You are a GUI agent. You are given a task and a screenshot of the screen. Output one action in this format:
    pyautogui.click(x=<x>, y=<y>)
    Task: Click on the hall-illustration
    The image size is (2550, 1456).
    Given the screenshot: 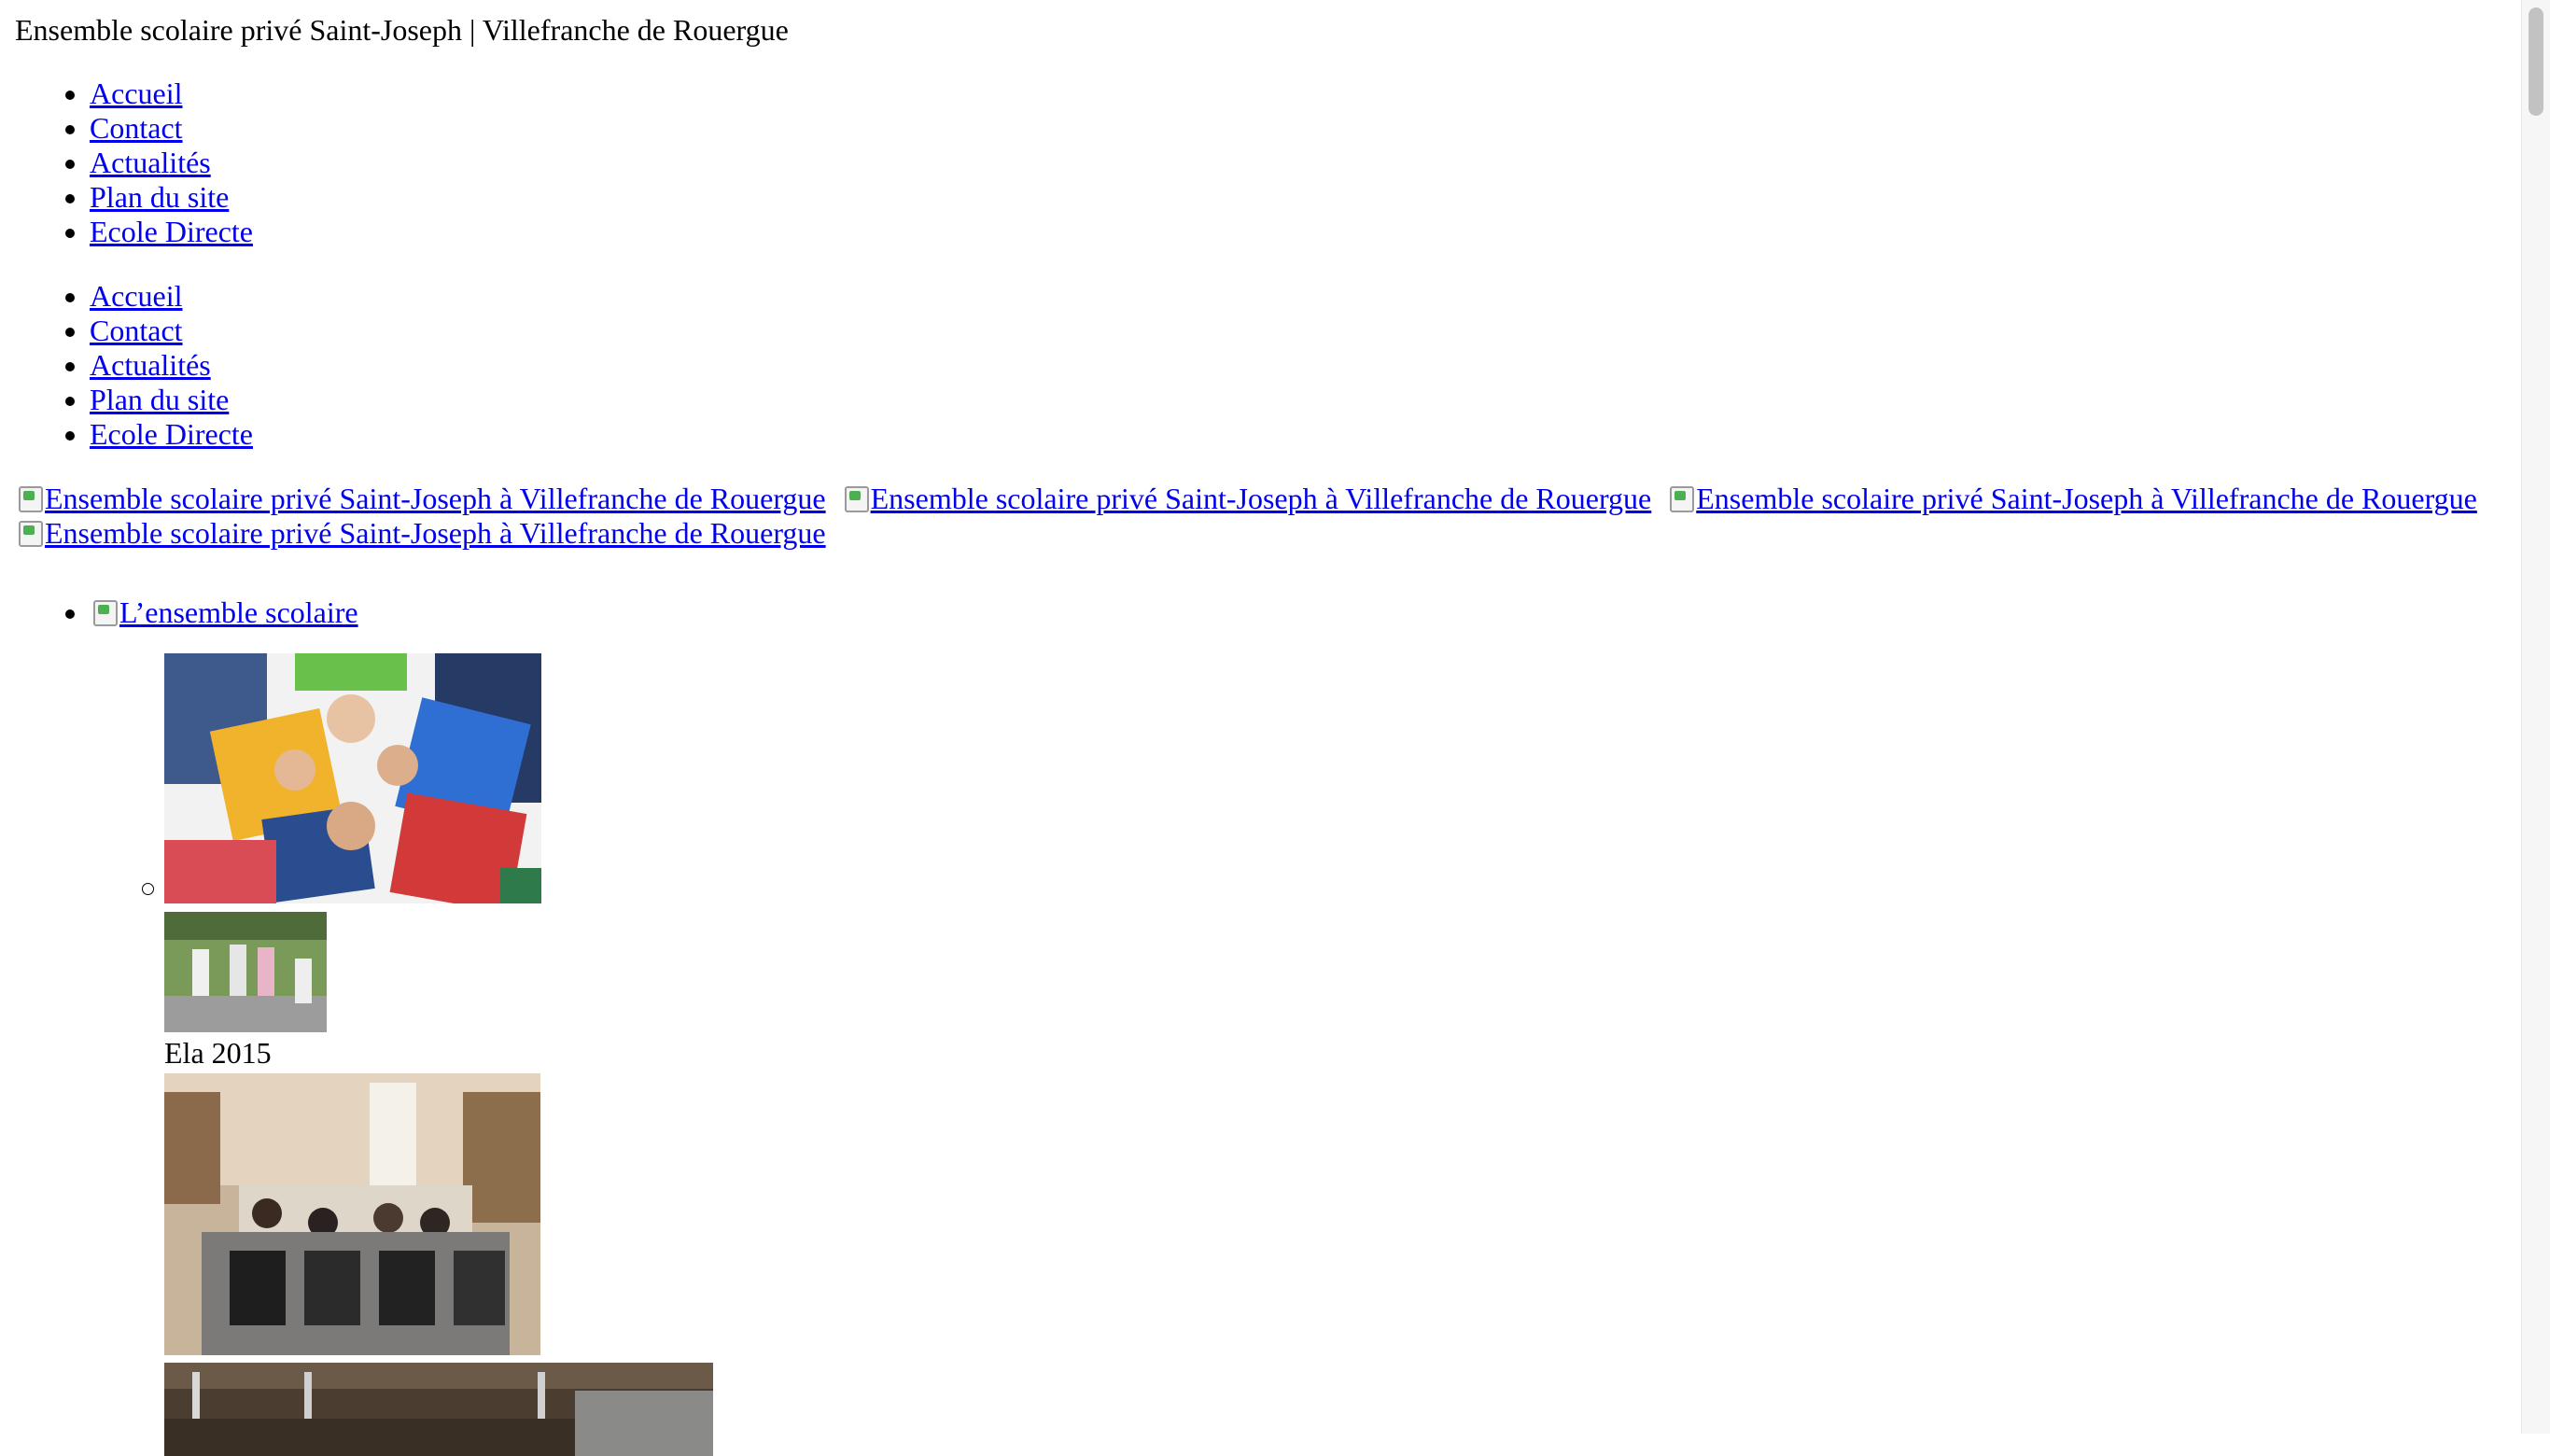 What is the action you would take?
    pyautogui.click(x=438, y=1409)
    